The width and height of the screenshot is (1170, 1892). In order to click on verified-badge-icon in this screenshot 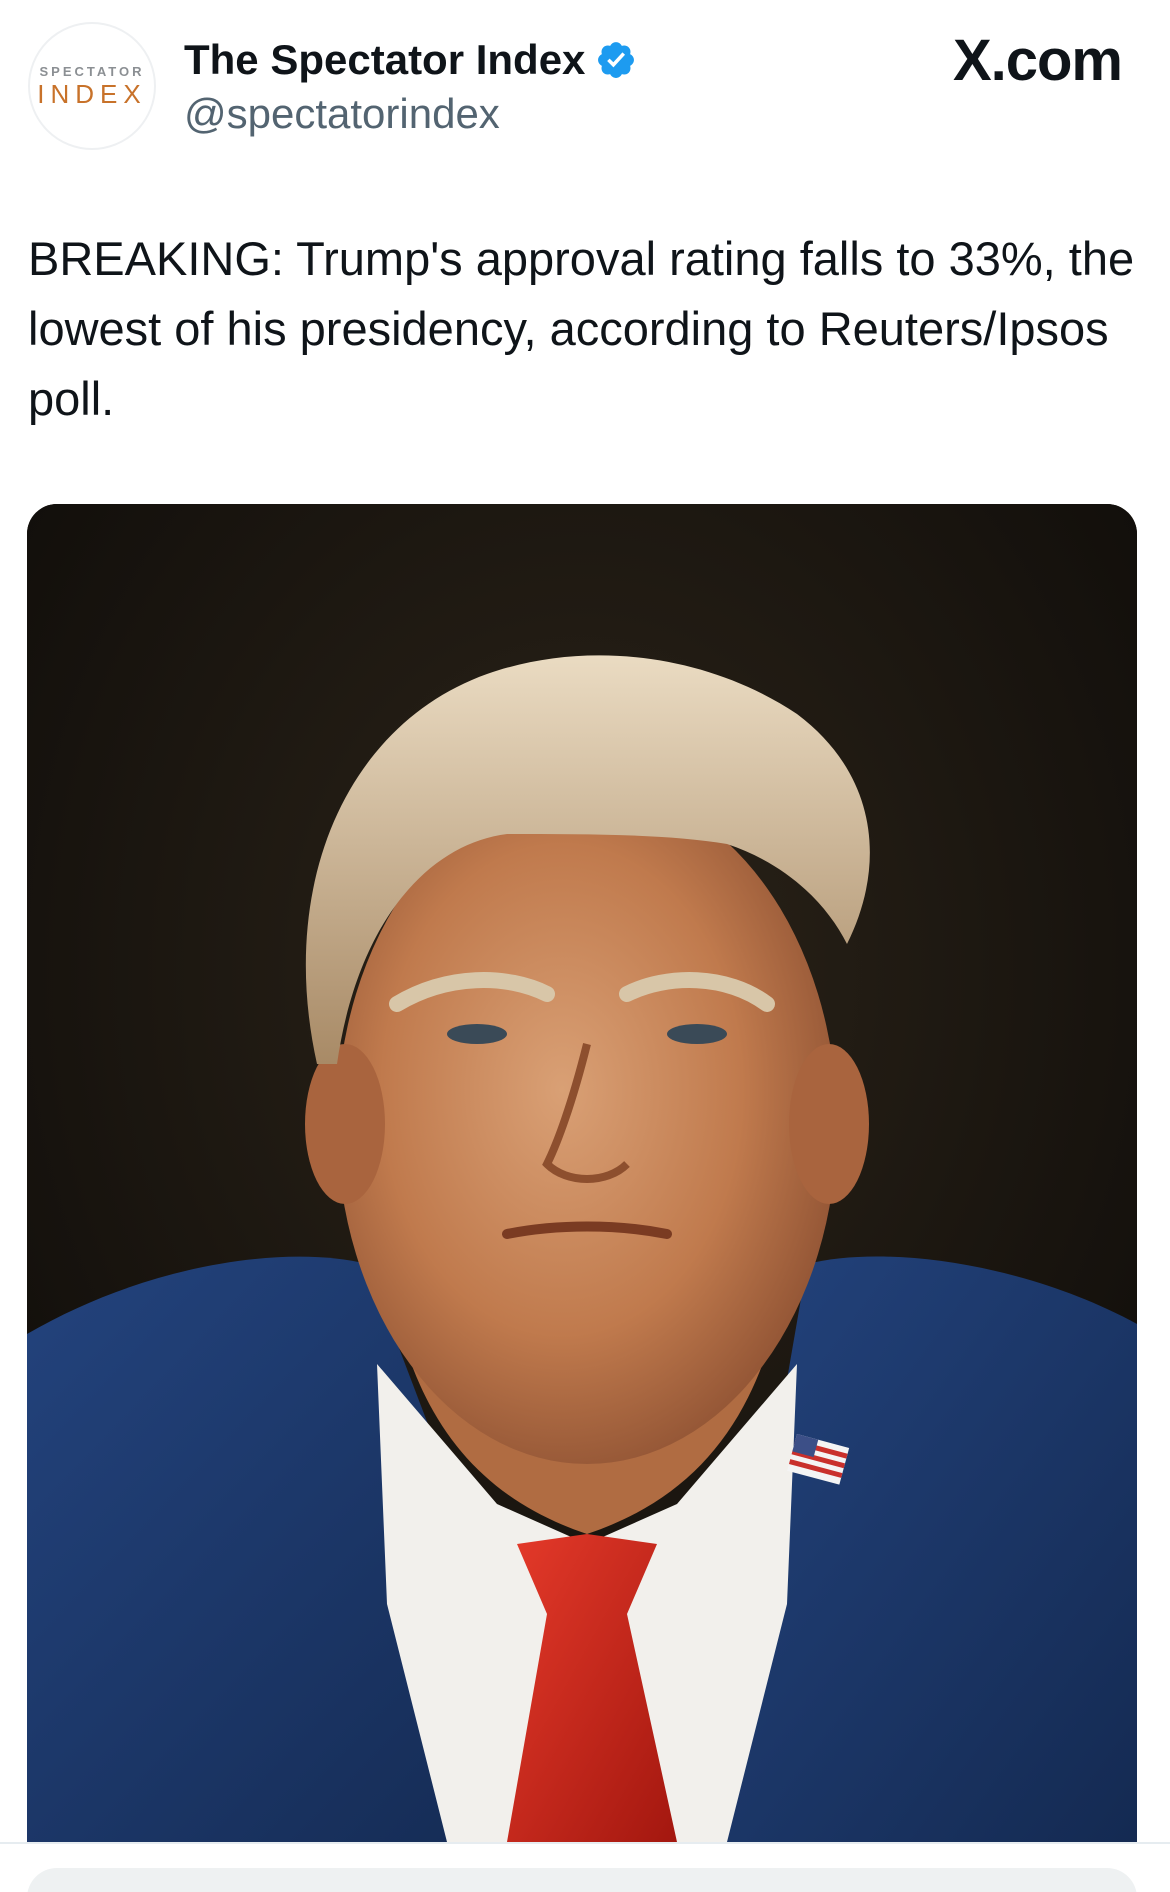, I will do `click(616, 60)`.